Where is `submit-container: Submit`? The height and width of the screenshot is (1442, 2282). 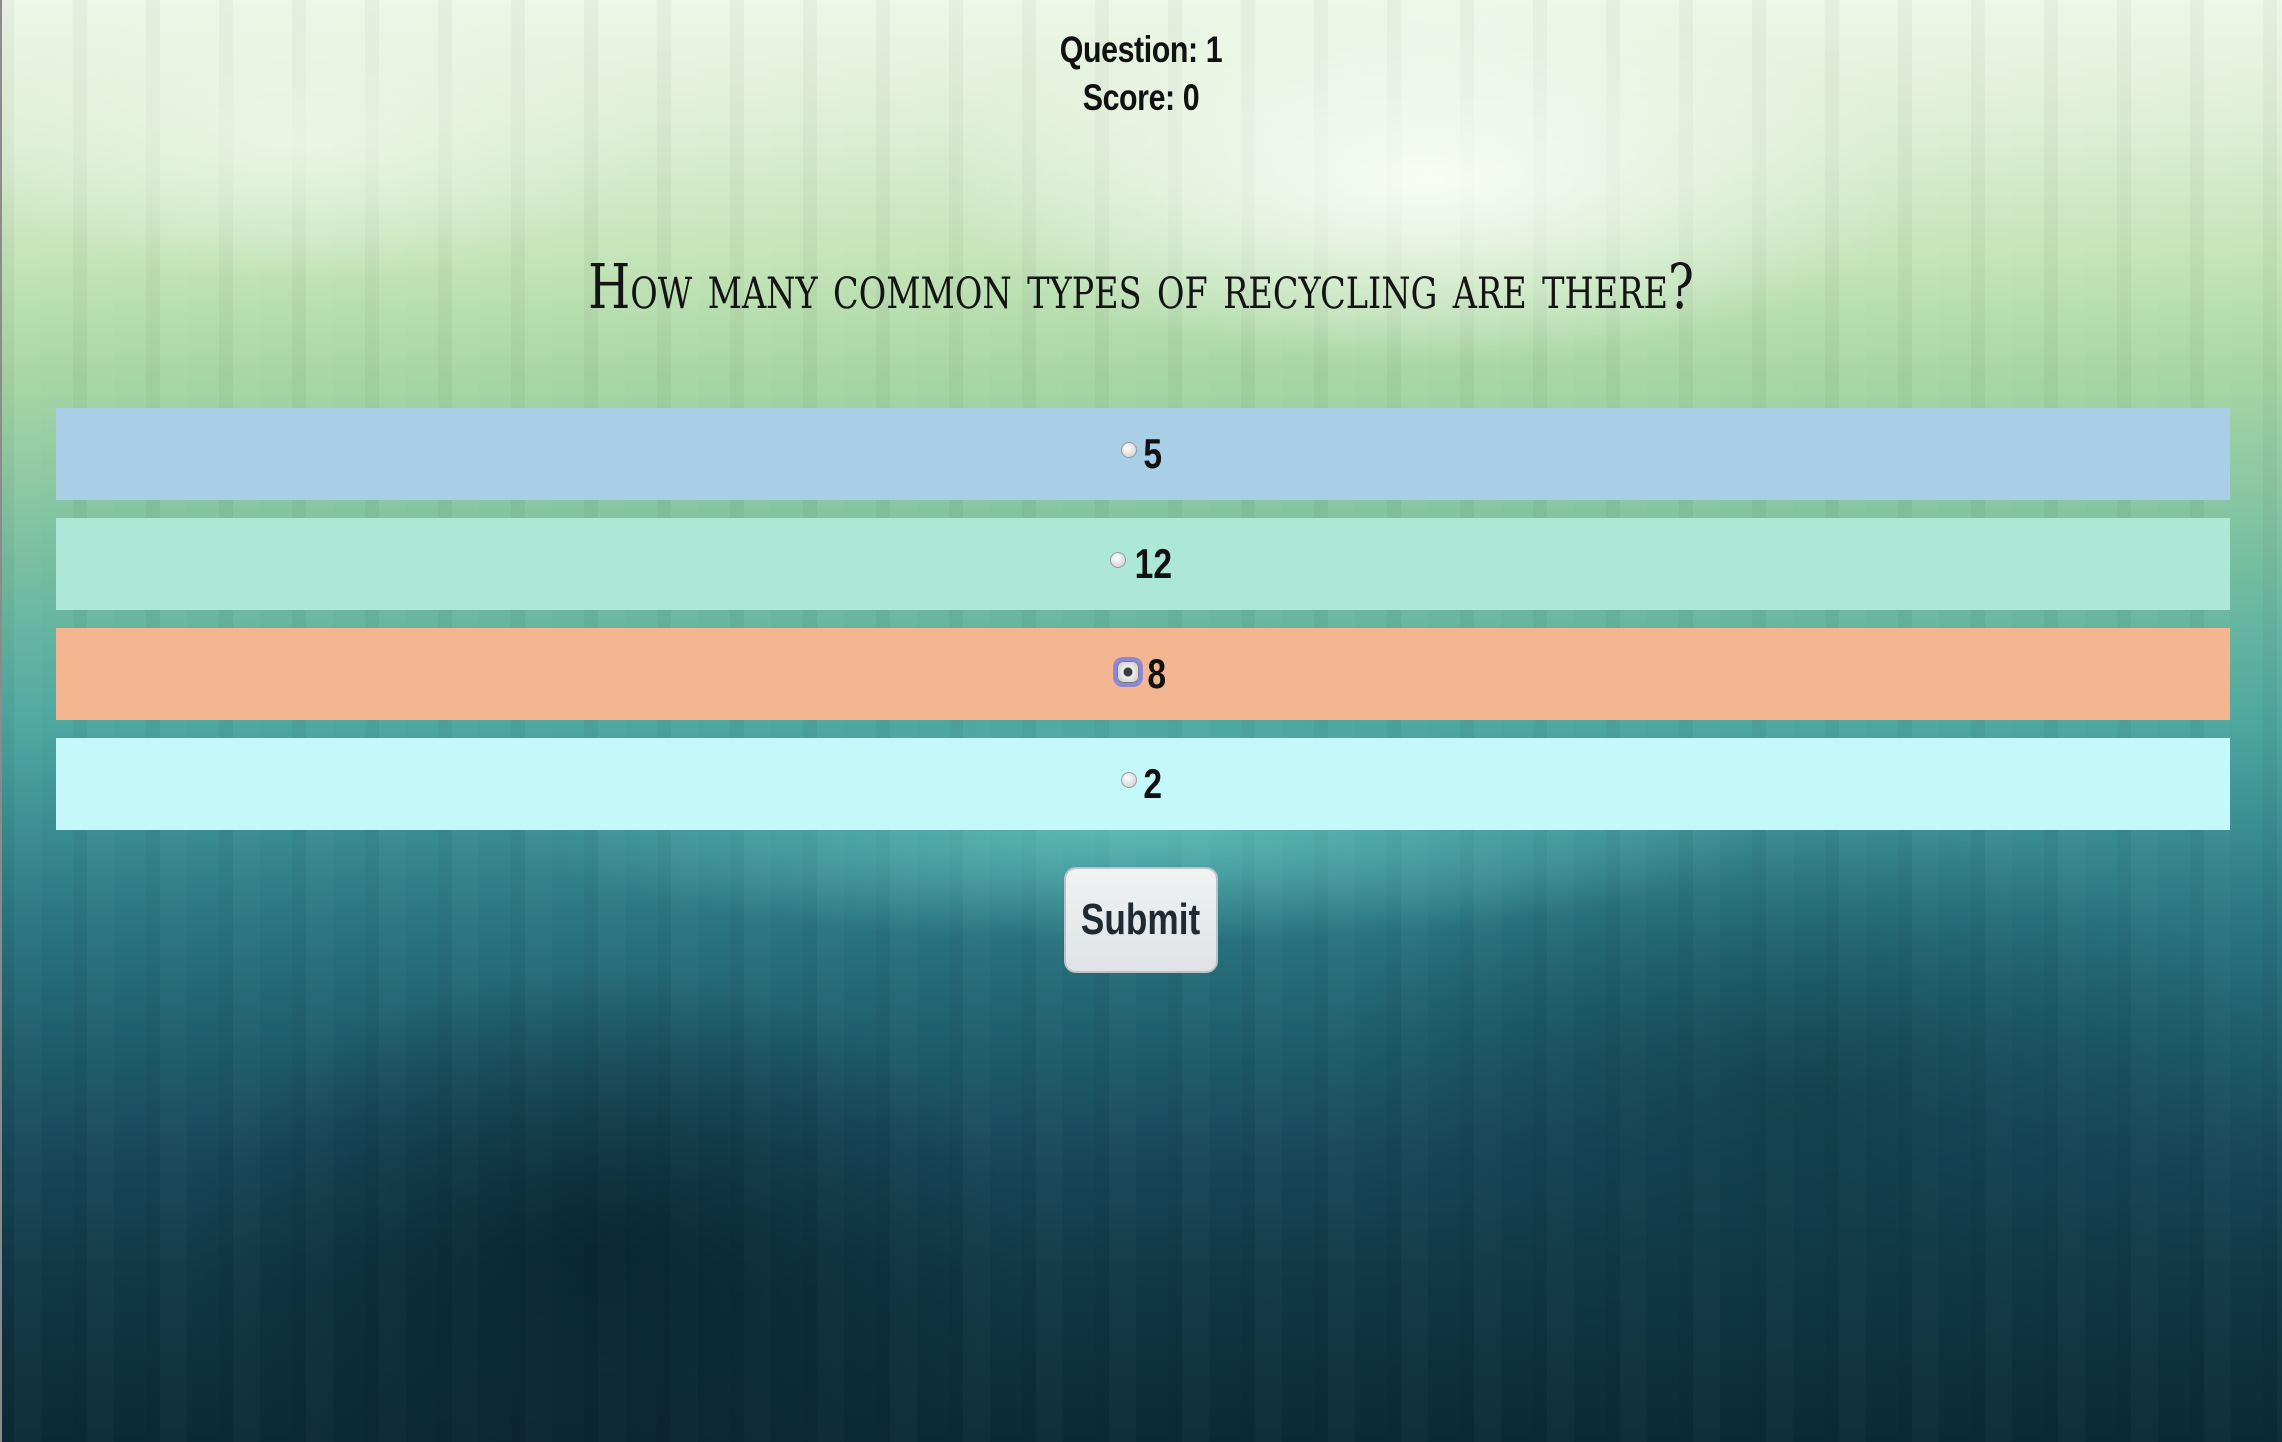
submit-container: Submit is located at coordinates (1141, 920).